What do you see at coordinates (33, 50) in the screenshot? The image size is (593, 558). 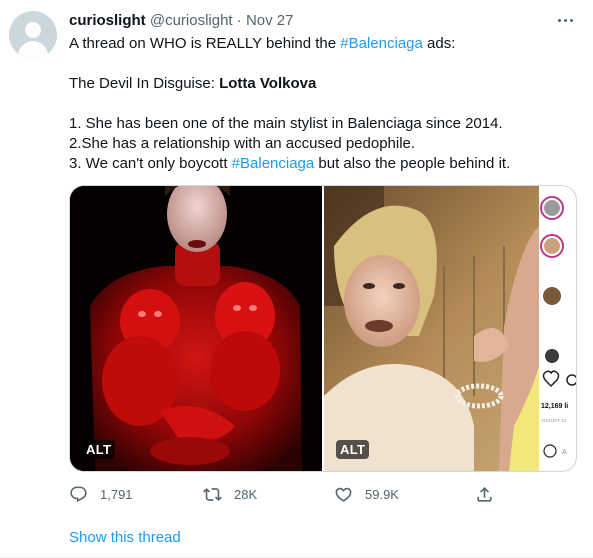 I see `avatar-body-shape` at bounding box center [33, 50].